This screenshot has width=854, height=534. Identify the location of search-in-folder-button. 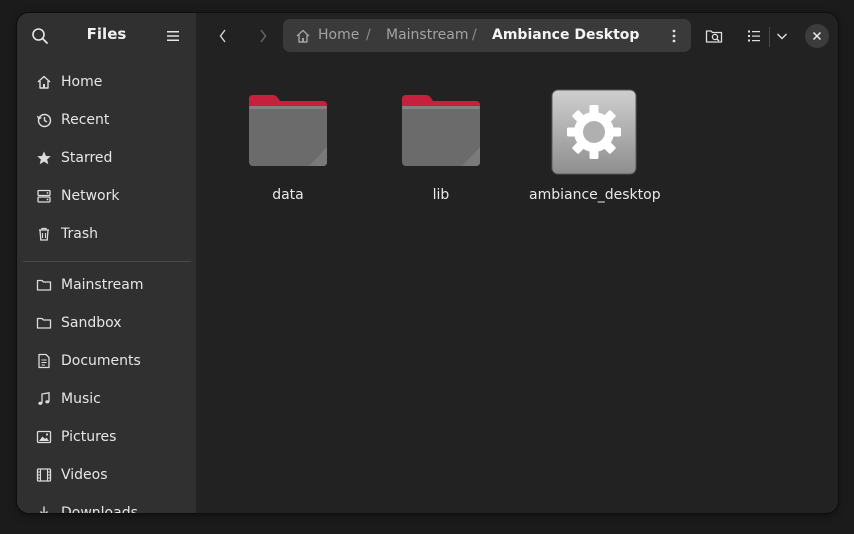
(714, 36).